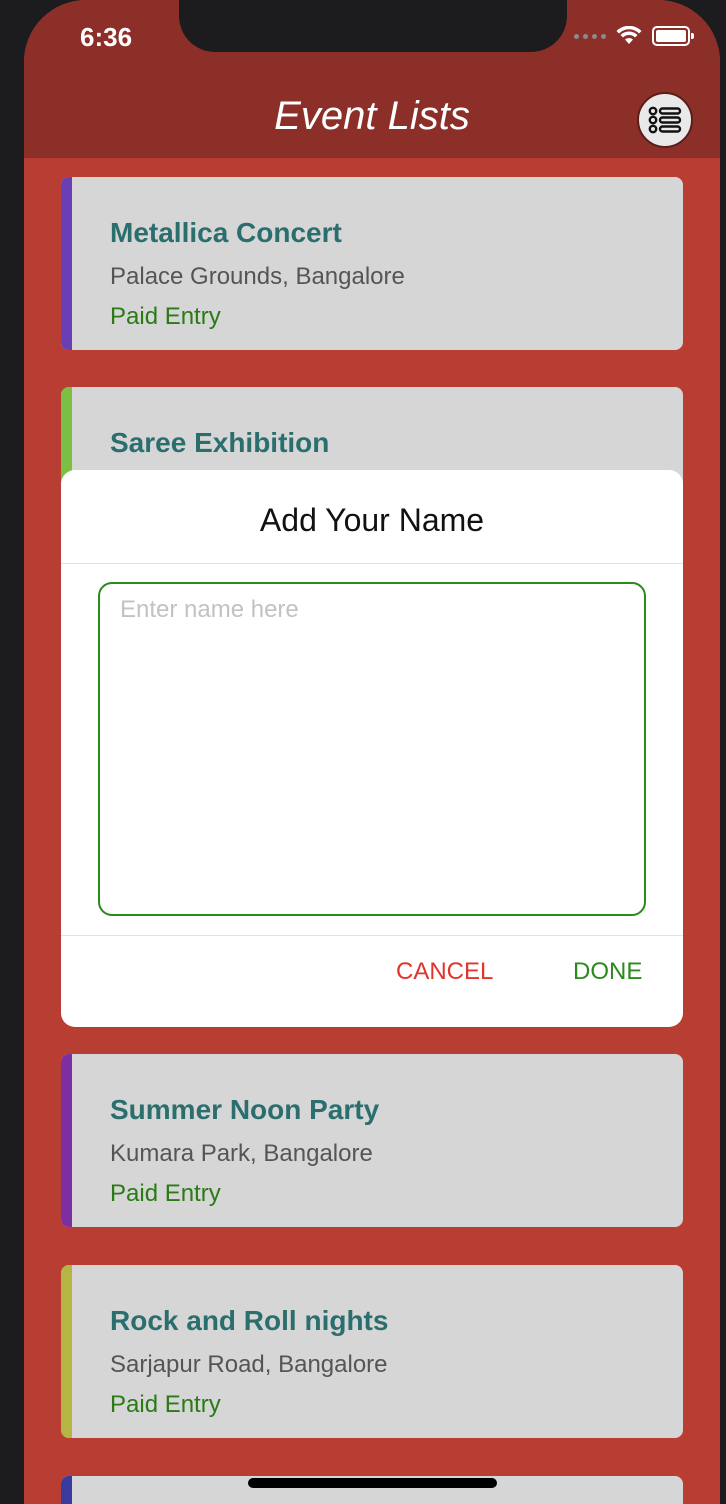  Describe the element at coordinates (673, 36) in the screenshot. I see `battery-icon` at that location.